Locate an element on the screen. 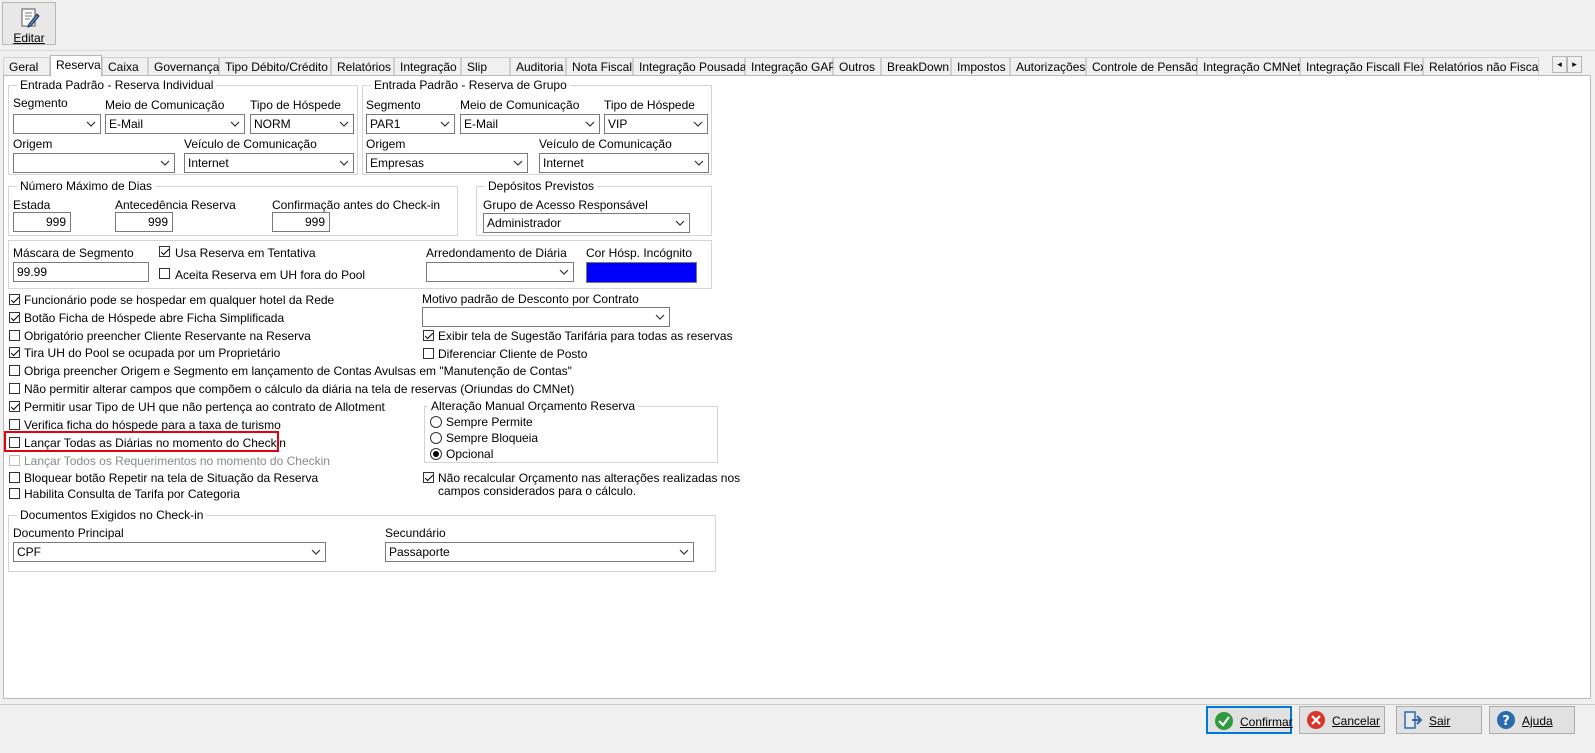  arredondamento-label: Arredondamento de Diária is located at coordinates (496, 253).